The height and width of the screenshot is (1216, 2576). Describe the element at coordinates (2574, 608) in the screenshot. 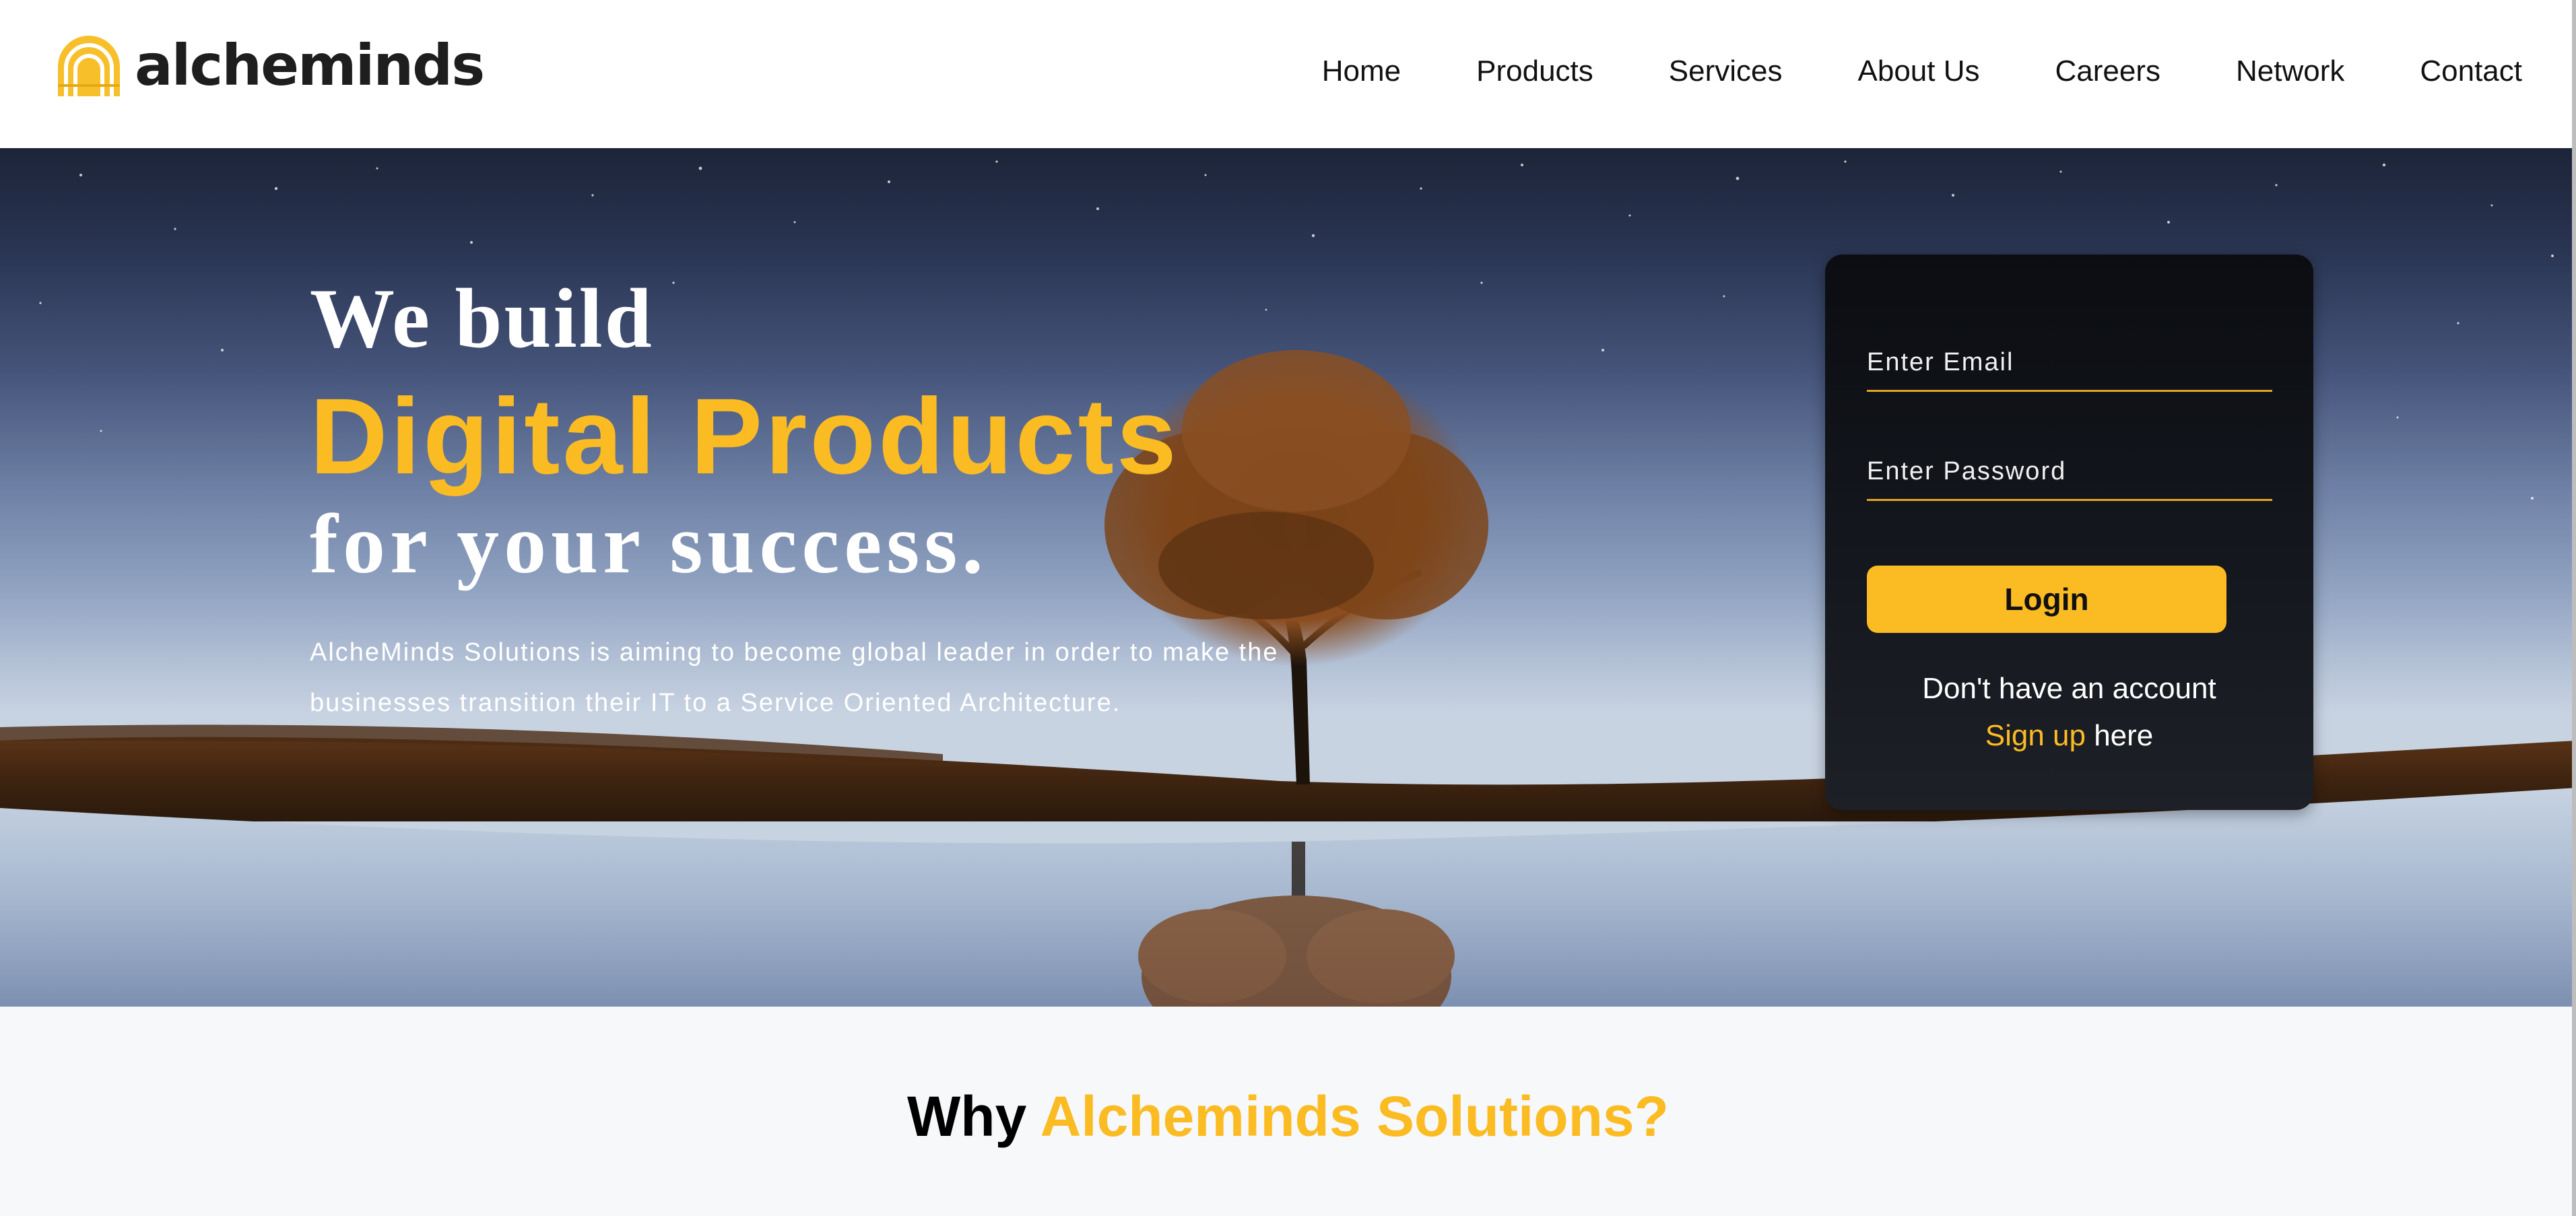

I see `page-scrollbar` at that location.